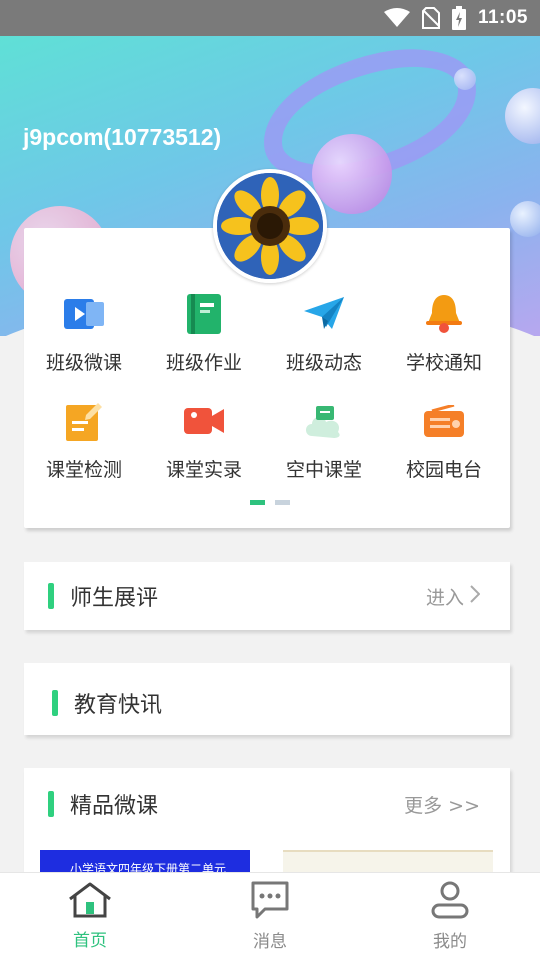 The width and height of the screenshot is (540, 960). I want to click on menu-item-class-homework: 班级作业, so click(204, 333).